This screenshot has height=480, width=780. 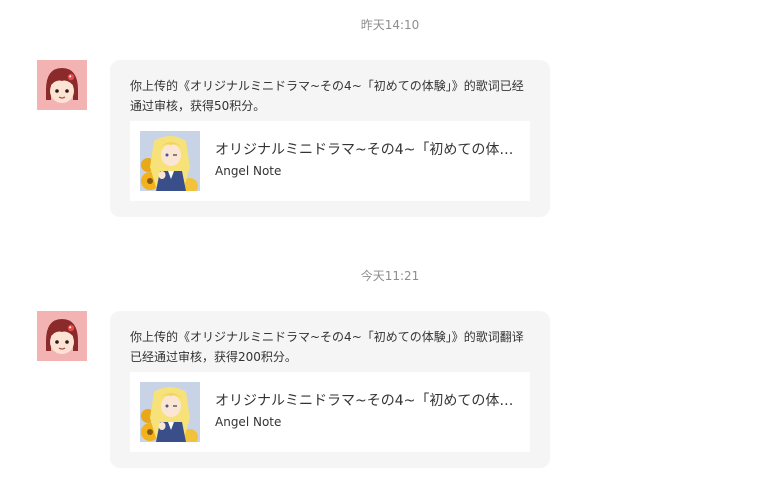 I want to click on message-timestamp: 昨天14:10, so click(x=390, y=25).